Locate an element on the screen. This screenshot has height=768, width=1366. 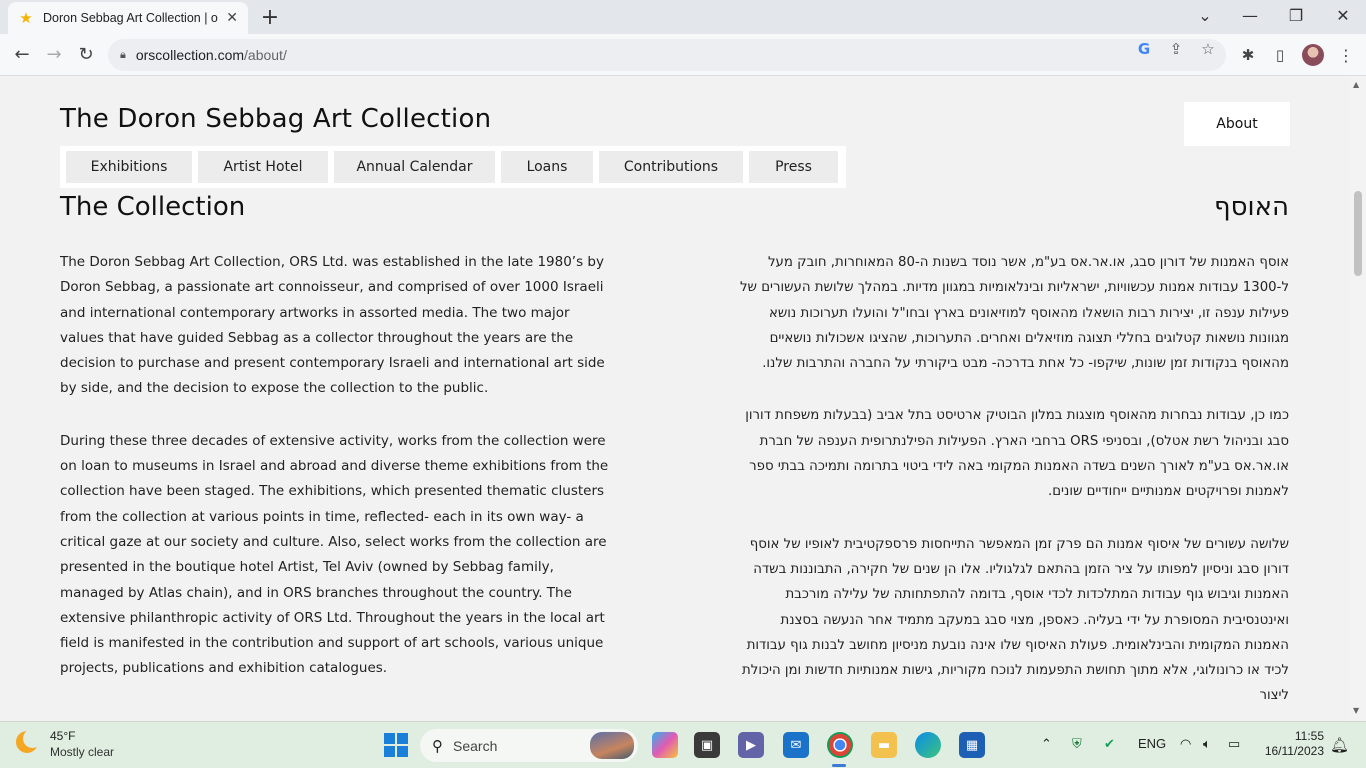
edge-icon is located at coordinates (928, 745).